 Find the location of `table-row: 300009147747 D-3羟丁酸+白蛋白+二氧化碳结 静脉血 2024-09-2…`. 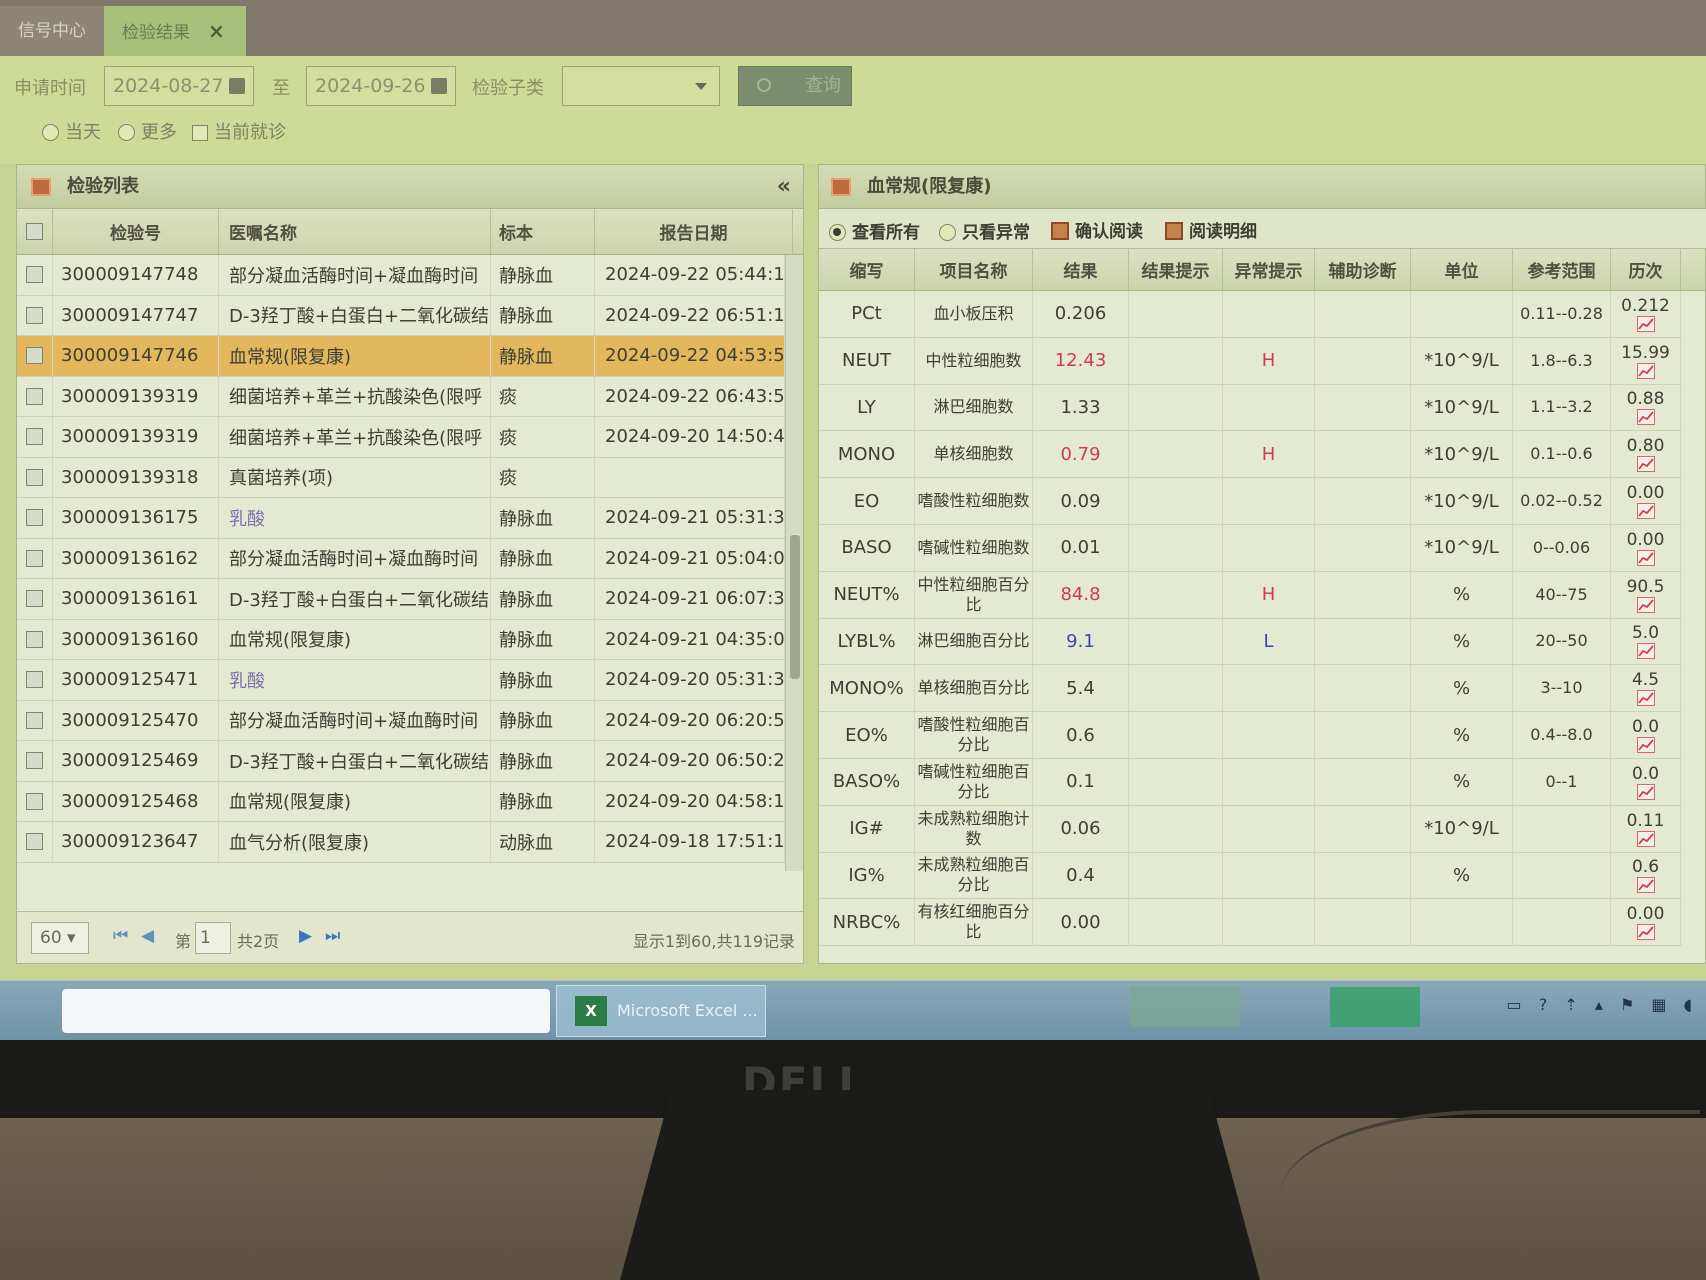

table-row: 300009147747 D-3羟丁酸+白蛋白+二氧化碳结 静脉血 2024-09-2… is located at coordinates (401, 315).